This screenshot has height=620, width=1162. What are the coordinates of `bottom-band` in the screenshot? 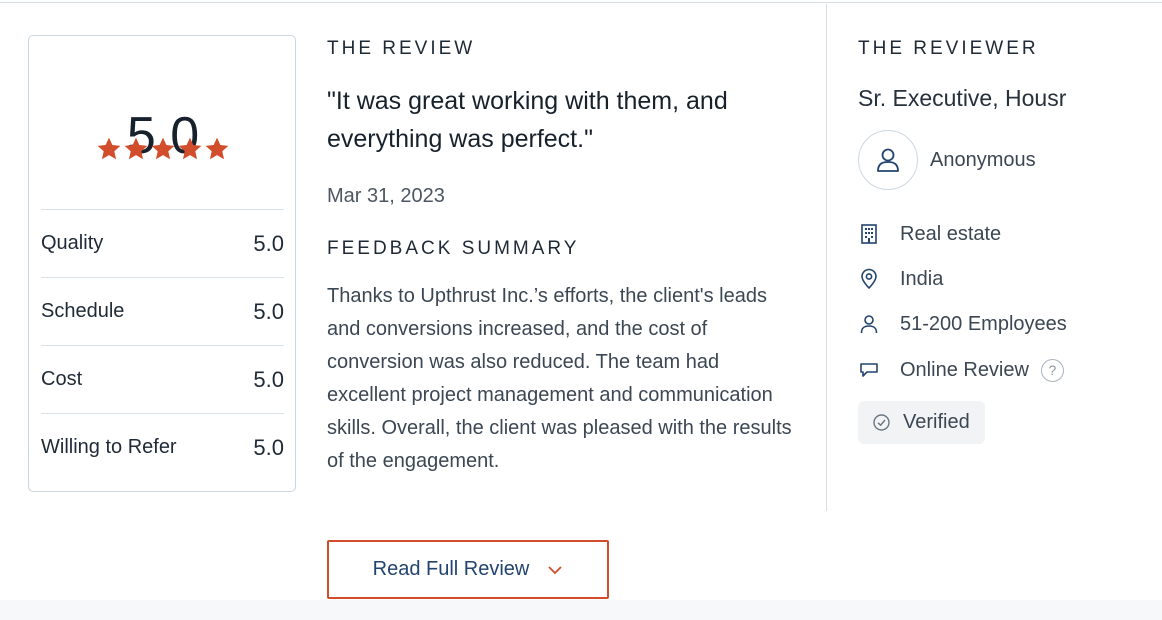 It's located at (581, 610).